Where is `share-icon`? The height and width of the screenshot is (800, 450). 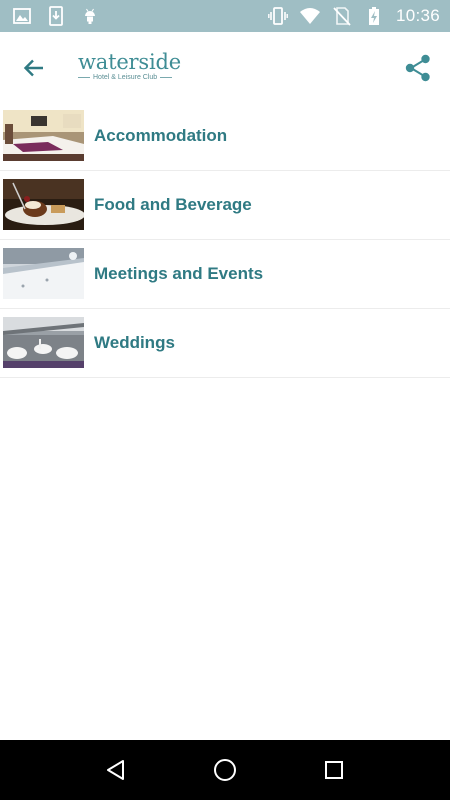
share-icon is located at coordinates (417, 68).